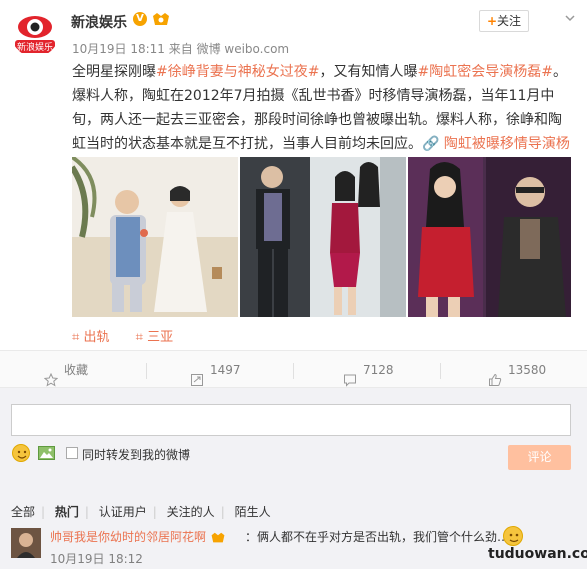 Image resolution: width=587 pixels, height=569 pixels. I want to click on svg-text: 新浪娱乐, so click(35, 47).